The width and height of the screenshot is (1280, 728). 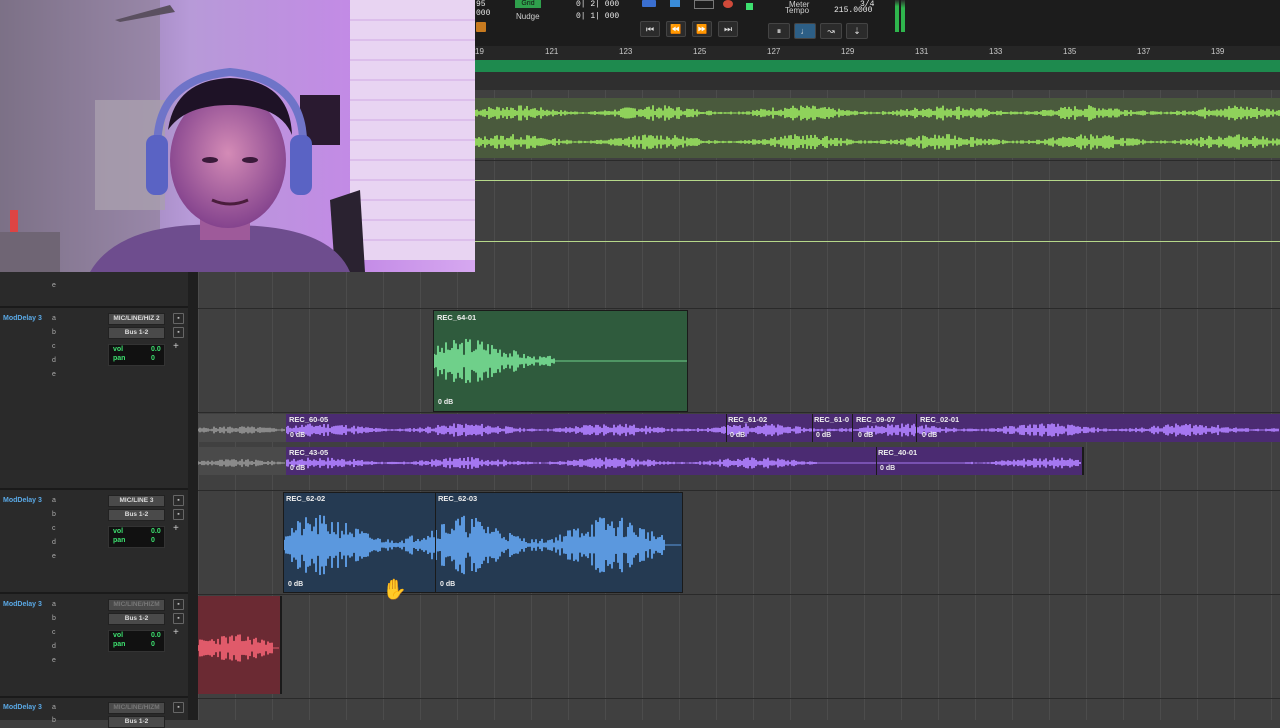 I want to click on audio-clip-red, so click(x=240, y=645).